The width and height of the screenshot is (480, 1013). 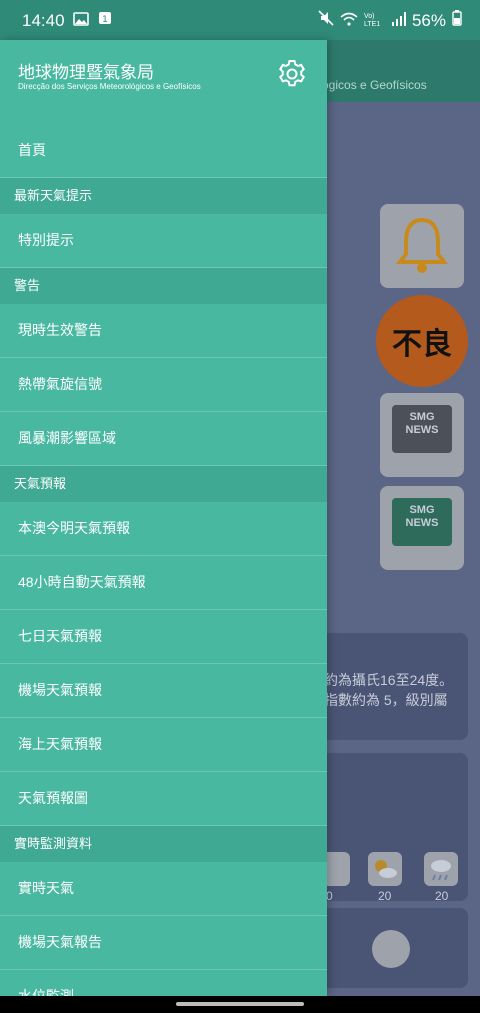 I want to click on svg-text: 1, so click(x=105, y=20).